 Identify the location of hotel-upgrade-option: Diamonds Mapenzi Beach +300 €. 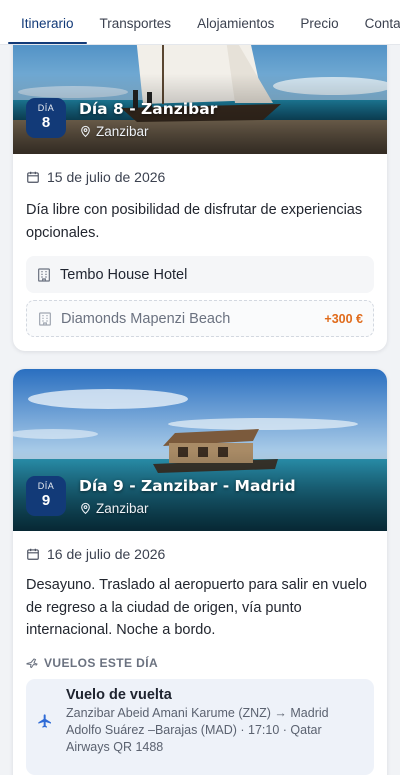
(200, 318).